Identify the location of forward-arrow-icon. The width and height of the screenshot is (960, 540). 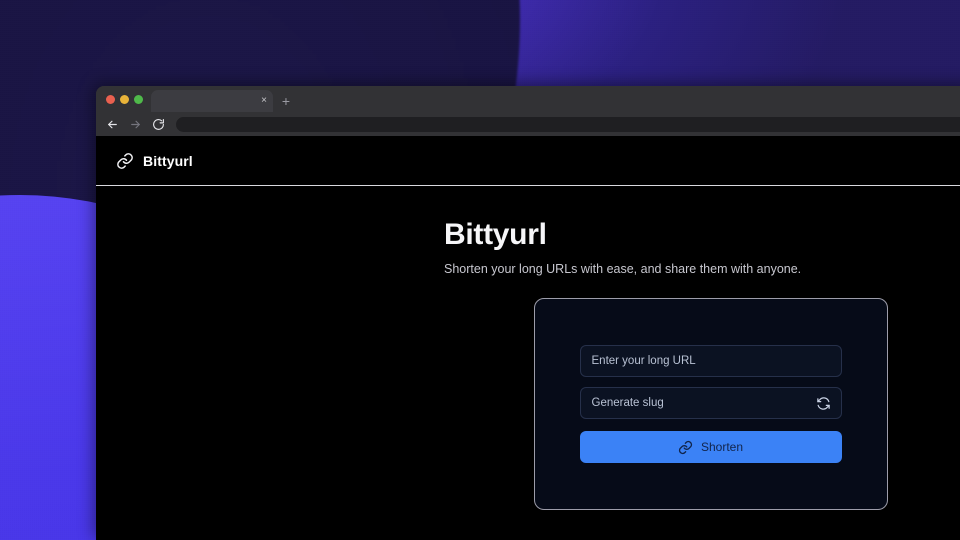
(135, 124).